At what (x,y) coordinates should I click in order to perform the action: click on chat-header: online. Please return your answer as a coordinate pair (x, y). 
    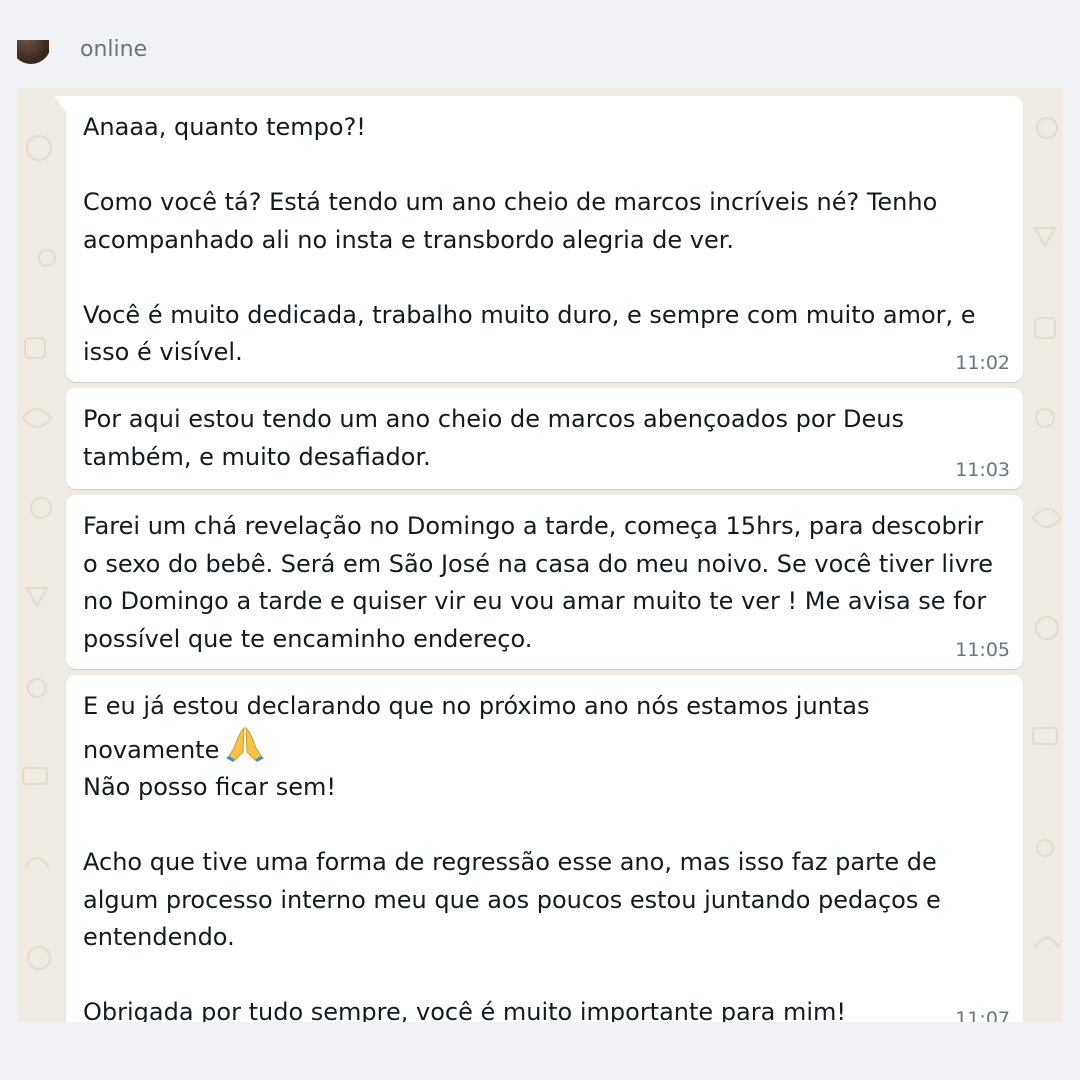
    Looking at the image, I should click on (540, 51).